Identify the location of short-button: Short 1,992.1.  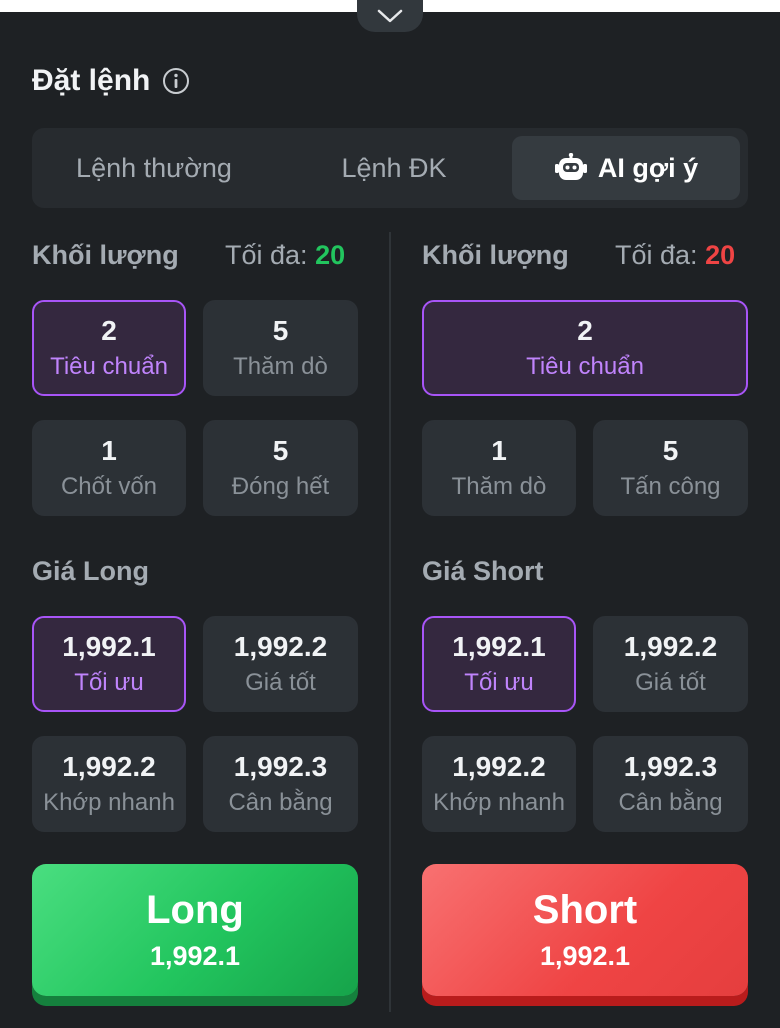
(585, 930).